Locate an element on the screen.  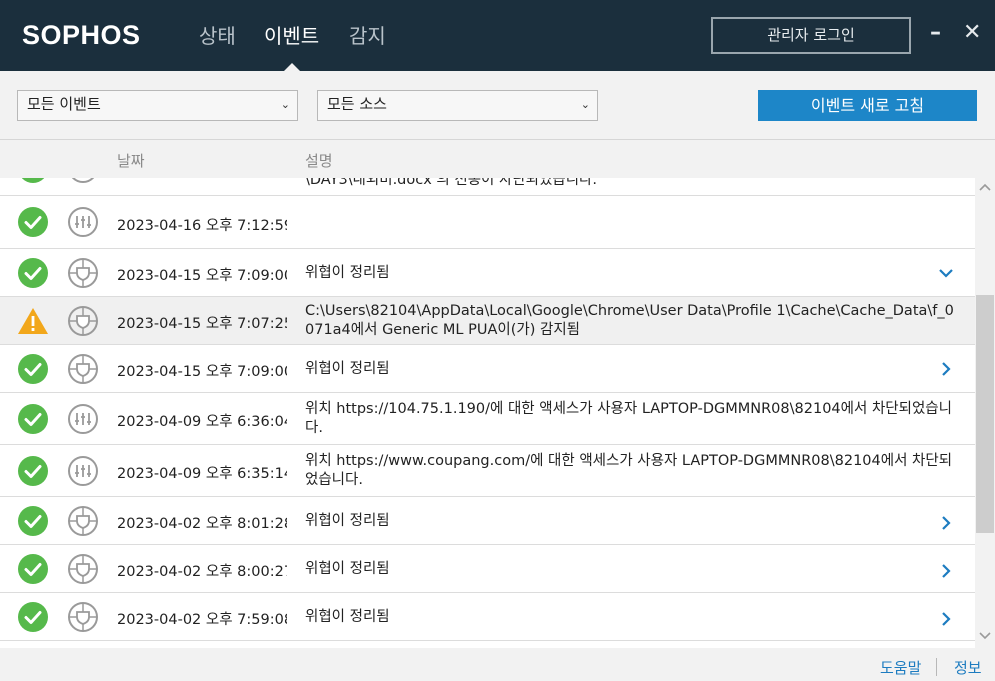
event-date: 2023-04-16 오후 7:12:59 is located at coordinates (202, 226).